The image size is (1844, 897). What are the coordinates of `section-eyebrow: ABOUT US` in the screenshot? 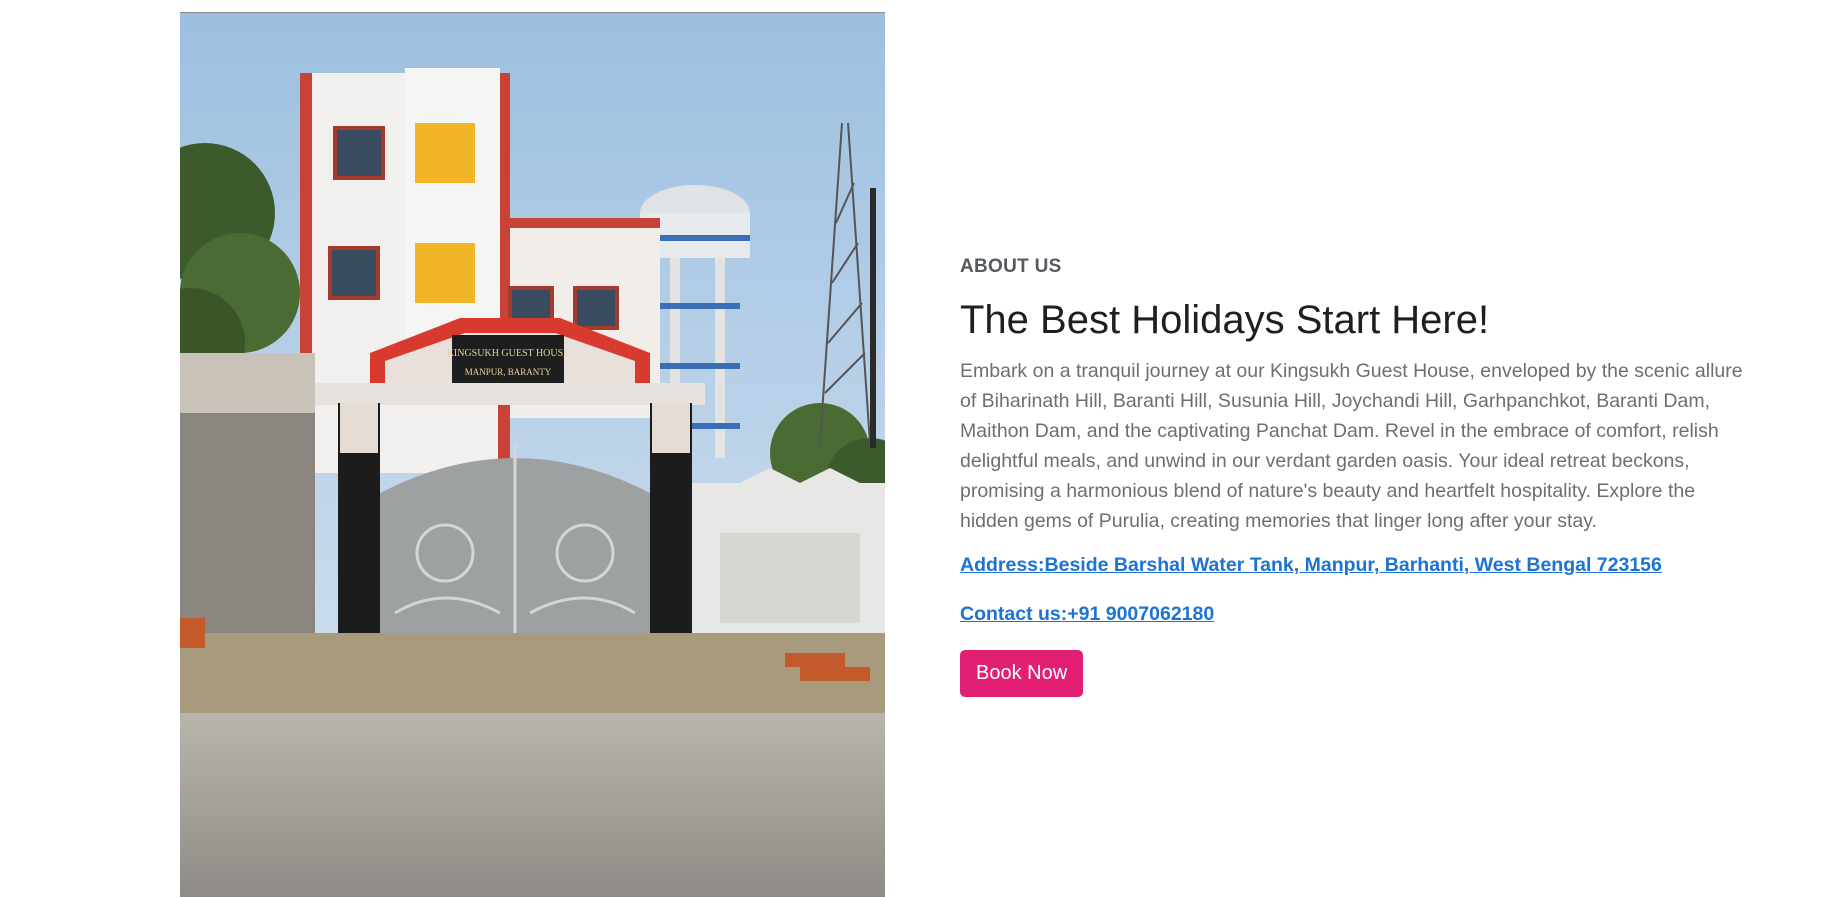 It's located at (1011, 266).